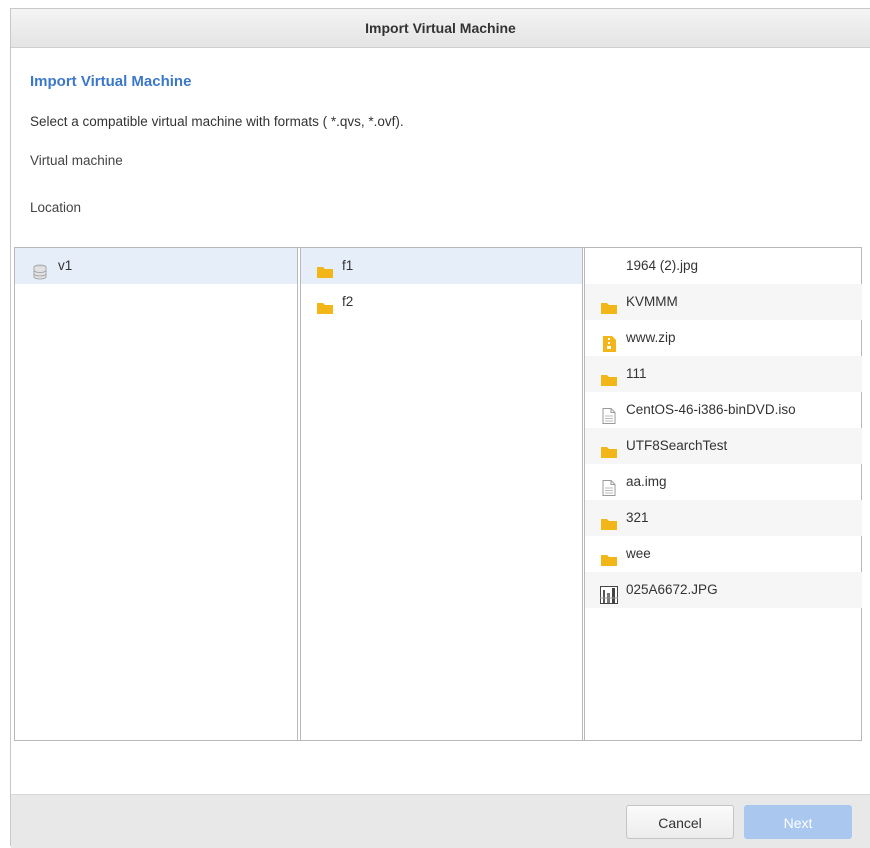 The image size is (870, 848). I want to click on location-label: Location, so click(56, 207).